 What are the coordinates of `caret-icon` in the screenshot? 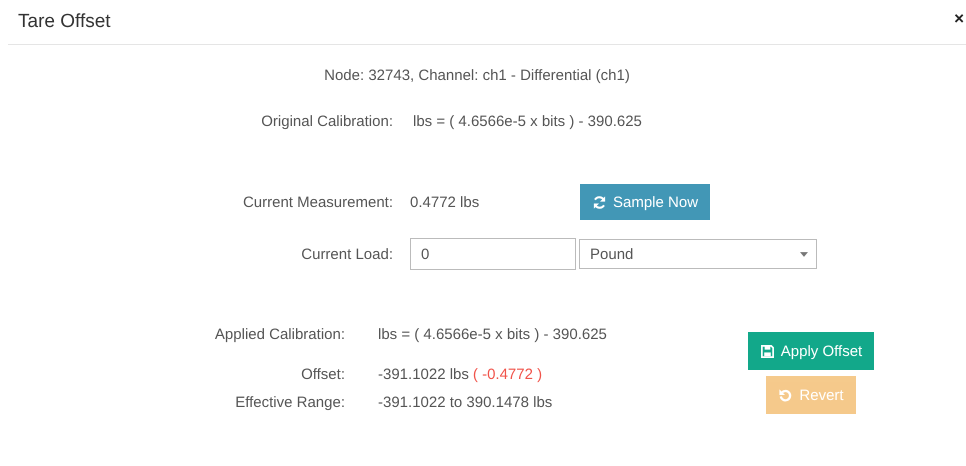 It's located at (804, 254).